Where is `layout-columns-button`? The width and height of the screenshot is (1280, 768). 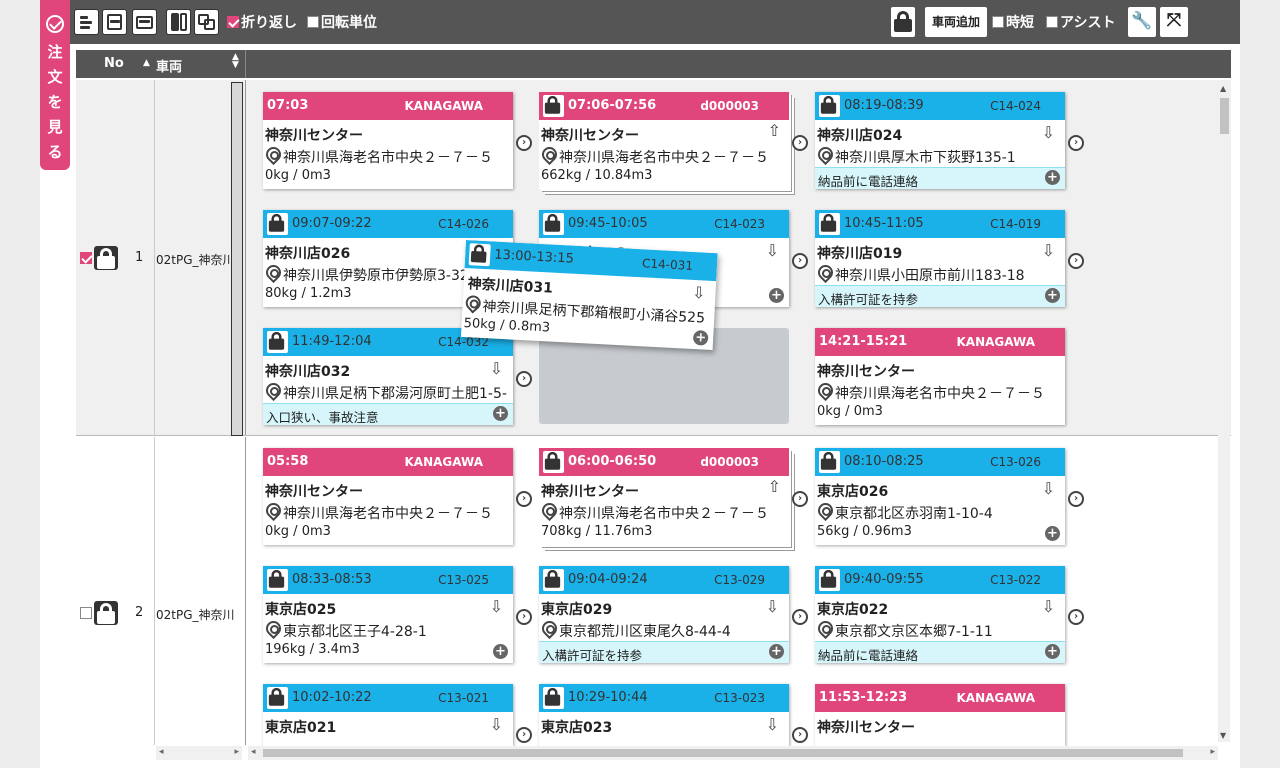
layout-columns-button is located at coordinates (178, 22).